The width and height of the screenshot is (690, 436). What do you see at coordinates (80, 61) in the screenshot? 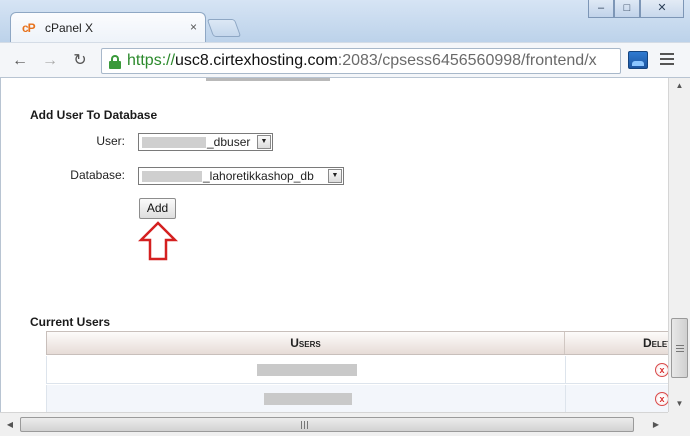
I see `reload-button: ↻` at bounding box center [80, 61].